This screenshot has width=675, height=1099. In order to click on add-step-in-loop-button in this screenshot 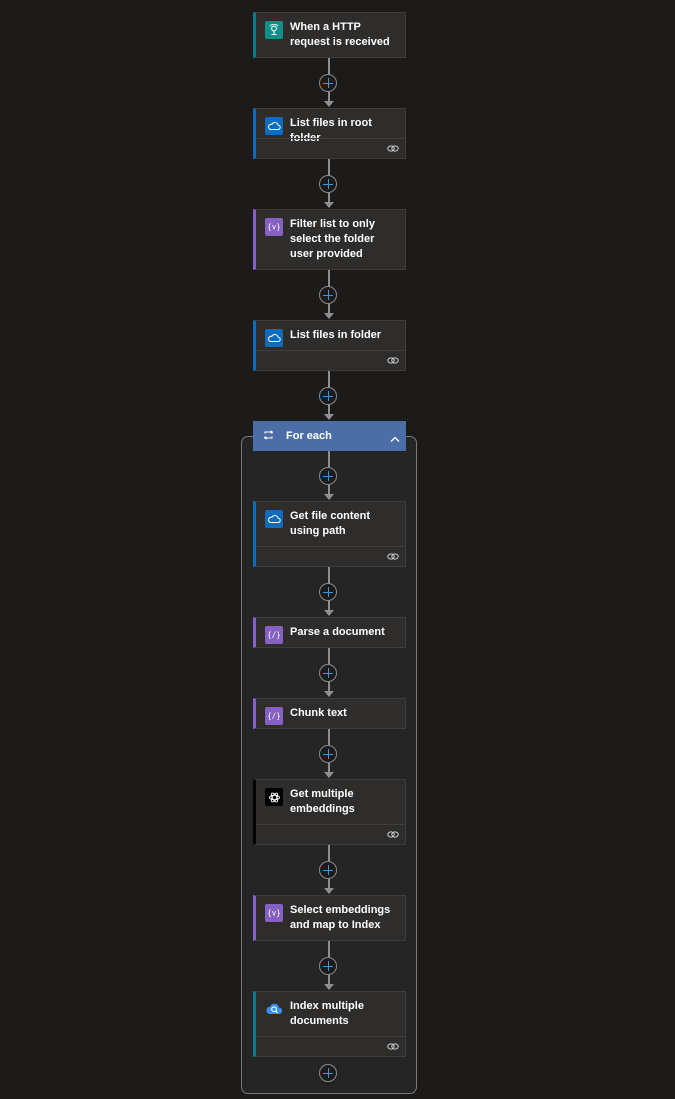, I will do `click(328, 1073)`.